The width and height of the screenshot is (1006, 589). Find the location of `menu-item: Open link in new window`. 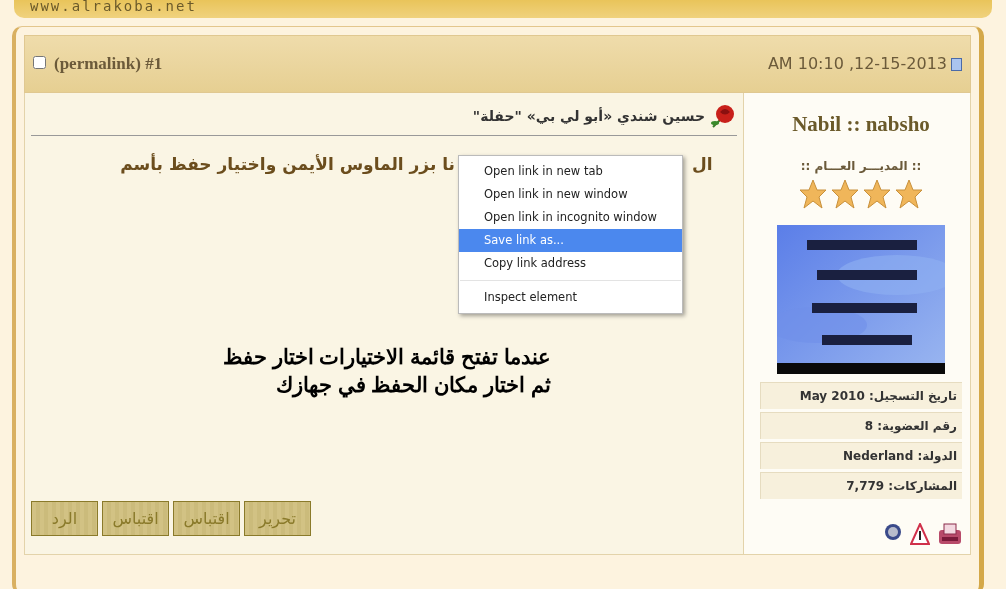

menu-item: Open link in new window is located at coordinates (570, 194).